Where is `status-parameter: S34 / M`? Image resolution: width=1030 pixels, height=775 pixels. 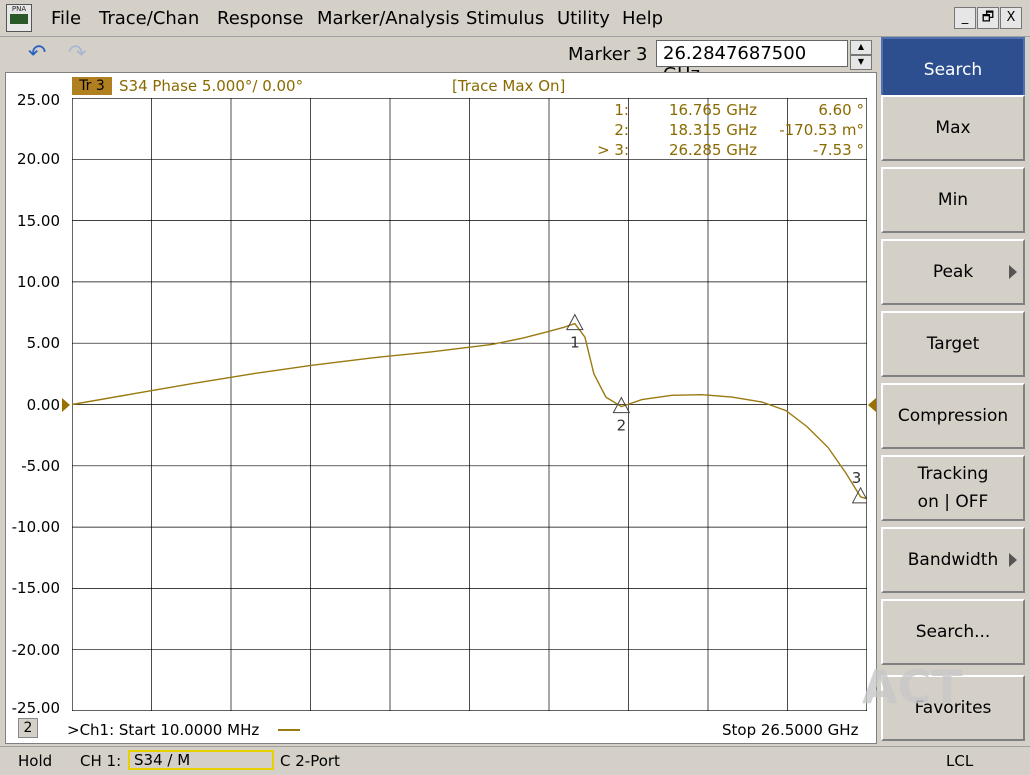 status-parameter: S34 / M is located at coordinates (201, 760).